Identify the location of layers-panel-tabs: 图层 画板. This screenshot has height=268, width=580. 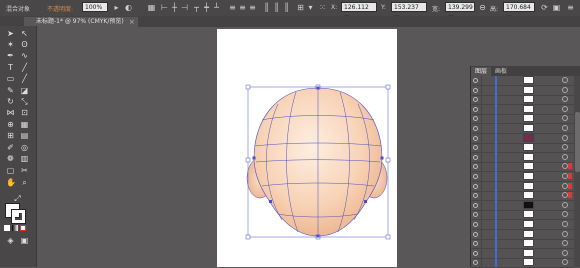
(525, 71).